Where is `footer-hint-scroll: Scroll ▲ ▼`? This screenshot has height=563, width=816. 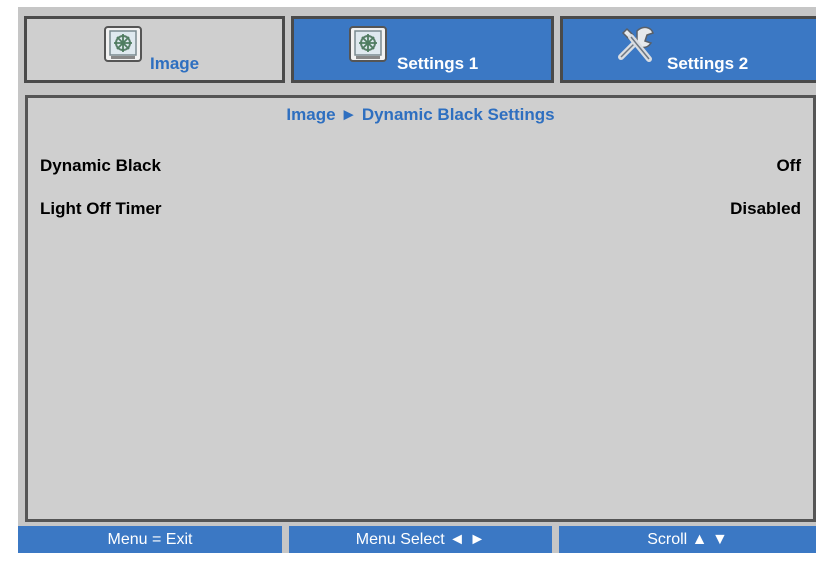
footer-hint-scroll: Scroll ▲ ▼ is located at coordinates (687, 539).